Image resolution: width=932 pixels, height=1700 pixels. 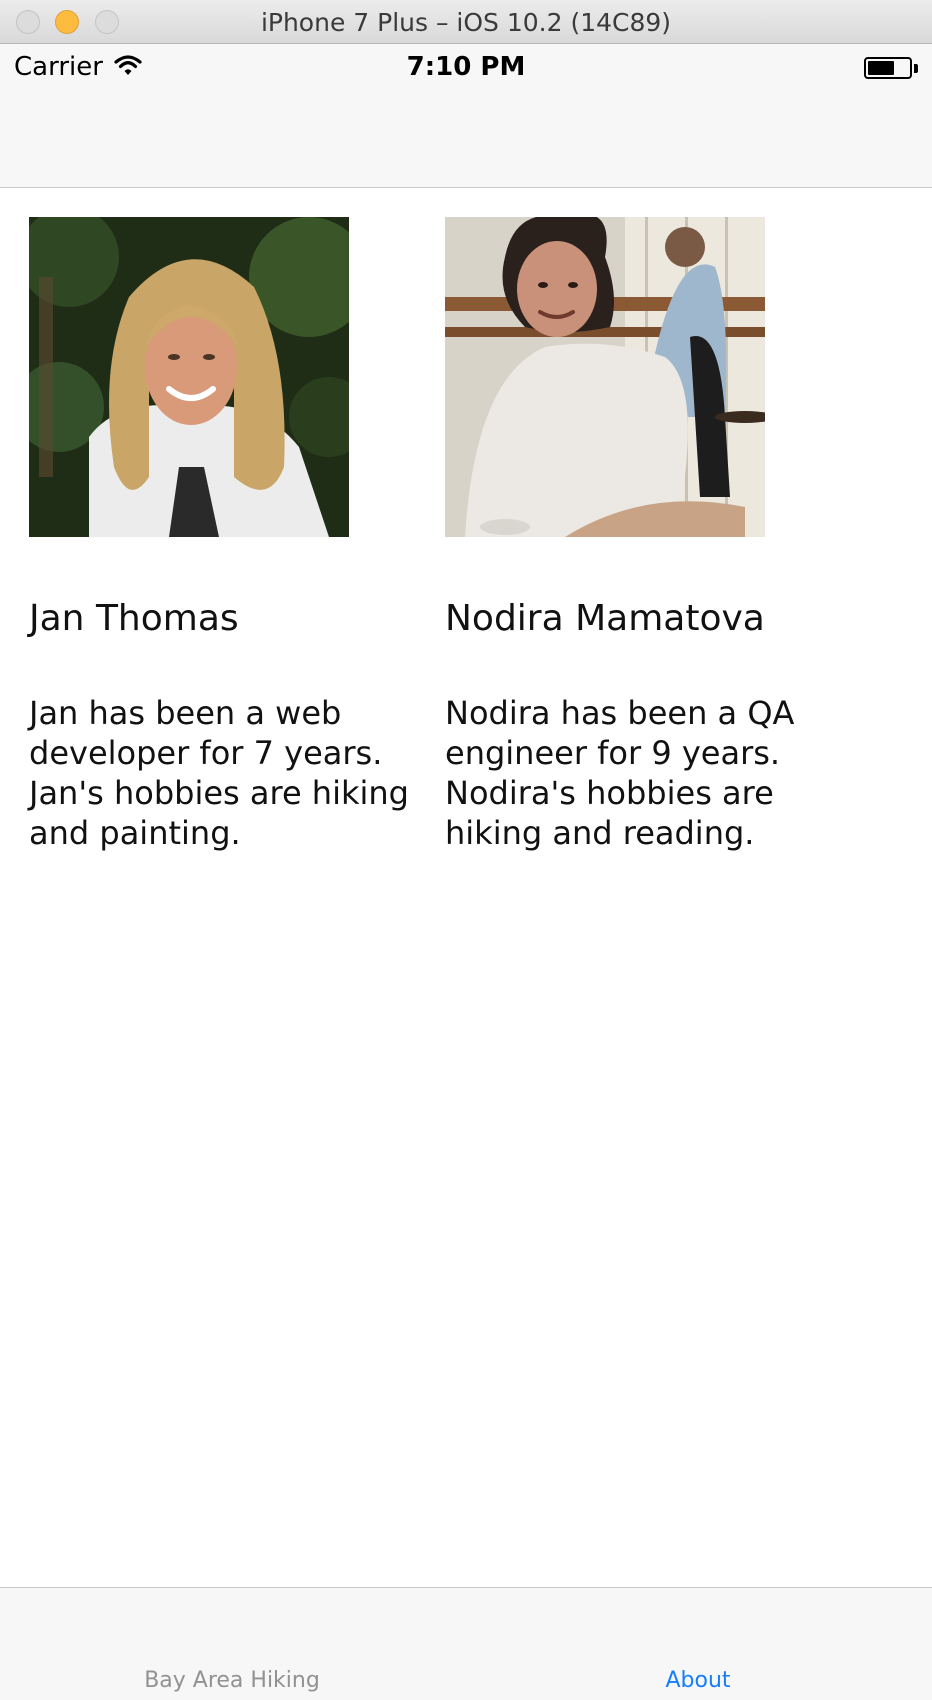 What do you see at coordinates (134, 618) in the screenshot?
I see `person-name: Jan Thomas` at bounding box center [134, 618].